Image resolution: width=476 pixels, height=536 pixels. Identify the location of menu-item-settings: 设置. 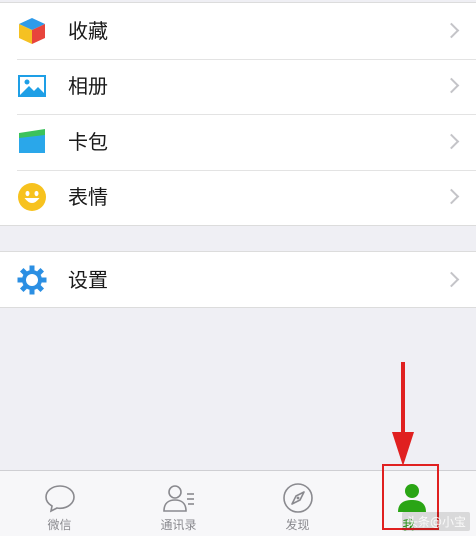
(238, 279).